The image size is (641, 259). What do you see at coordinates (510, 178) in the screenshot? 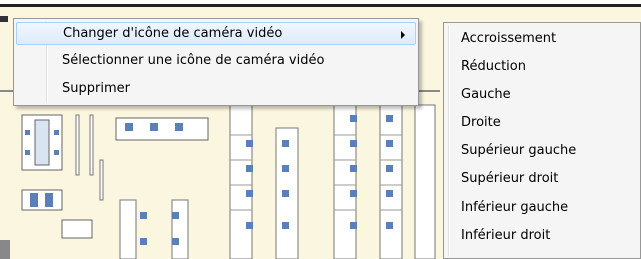
I see `submenu-item-label: Supérieur droit` at bounding box center [510, 178].